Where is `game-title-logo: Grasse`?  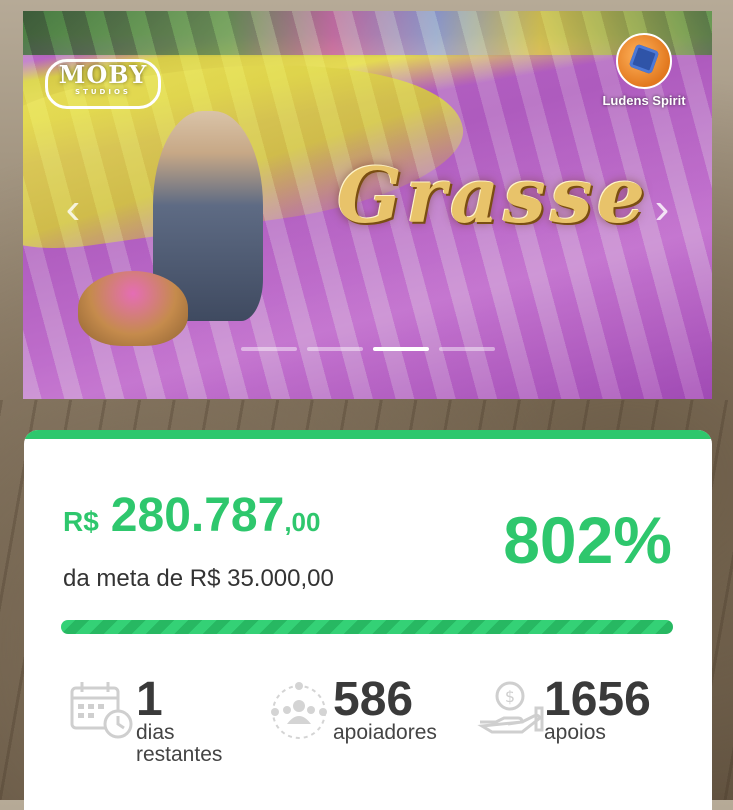
game-title-logo: Grasse is located at coordinates (493, 195).